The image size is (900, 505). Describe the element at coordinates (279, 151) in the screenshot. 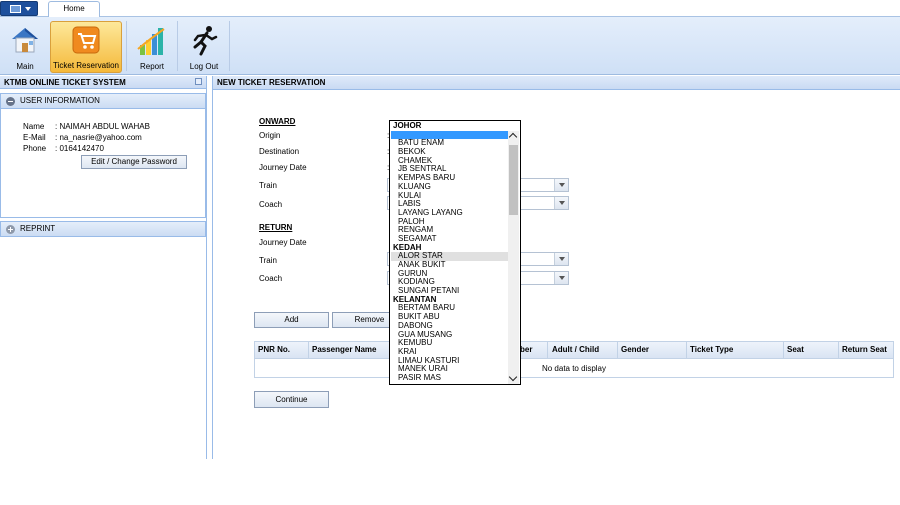

I see `destination-label: Destination` at that location.